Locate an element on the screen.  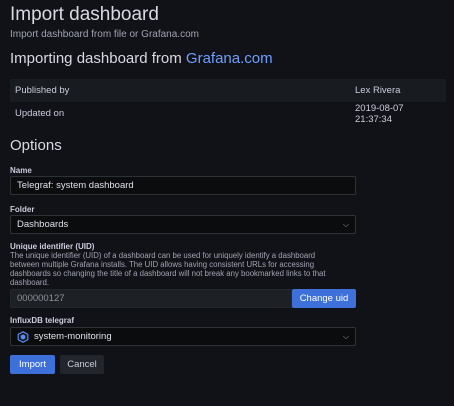
info-row-updated-on: Updated on 2019-08-07 21:37:34 is located at coordinates (228, 113).